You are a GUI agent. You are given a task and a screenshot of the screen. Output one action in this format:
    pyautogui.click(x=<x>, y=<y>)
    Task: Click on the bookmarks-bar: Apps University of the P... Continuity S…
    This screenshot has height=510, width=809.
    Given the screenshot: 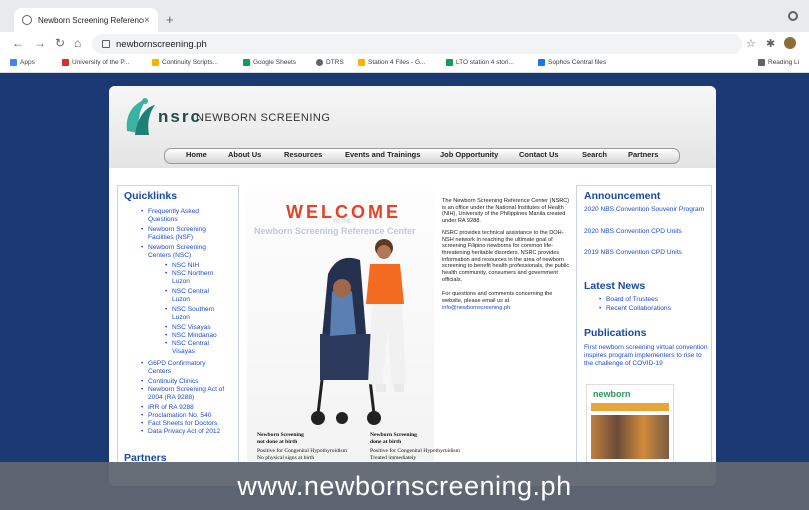 What is the action you would take?
    pyautogui.click(x=404, y=64)
    